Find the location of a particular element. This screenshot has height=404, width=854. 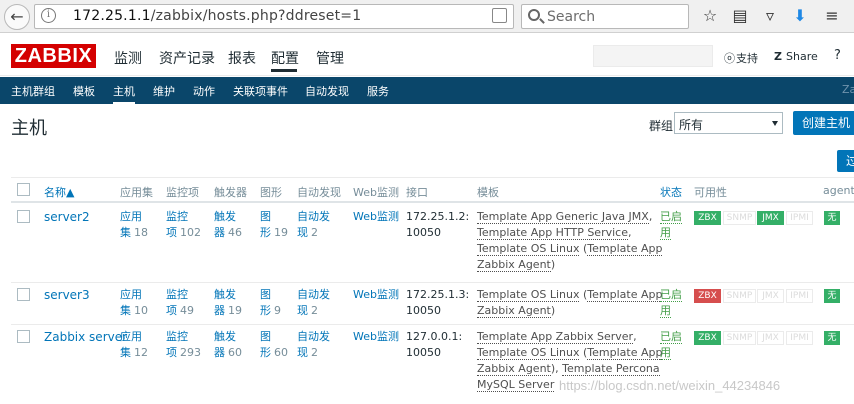

help-icon: ? is located at coordinates (837, 55).